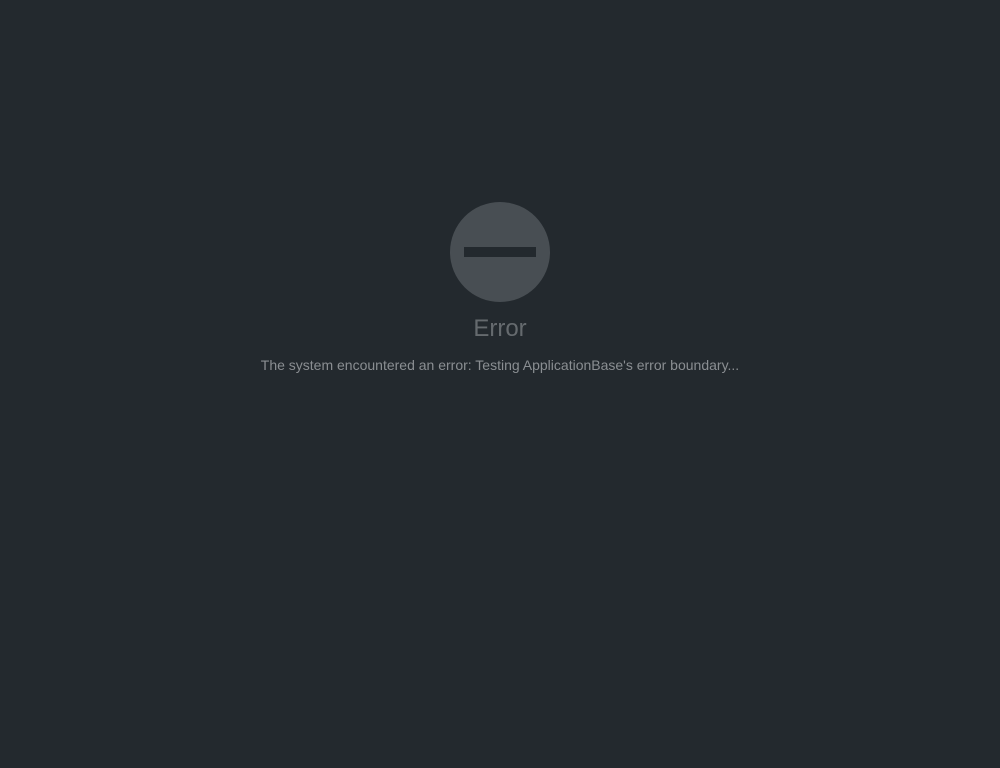 This screenshot has width=1000, height=768. What do you see at coordinates (500, 328) in the screenshot?
I see `error-title: Error` at bounding box center [500, 328].